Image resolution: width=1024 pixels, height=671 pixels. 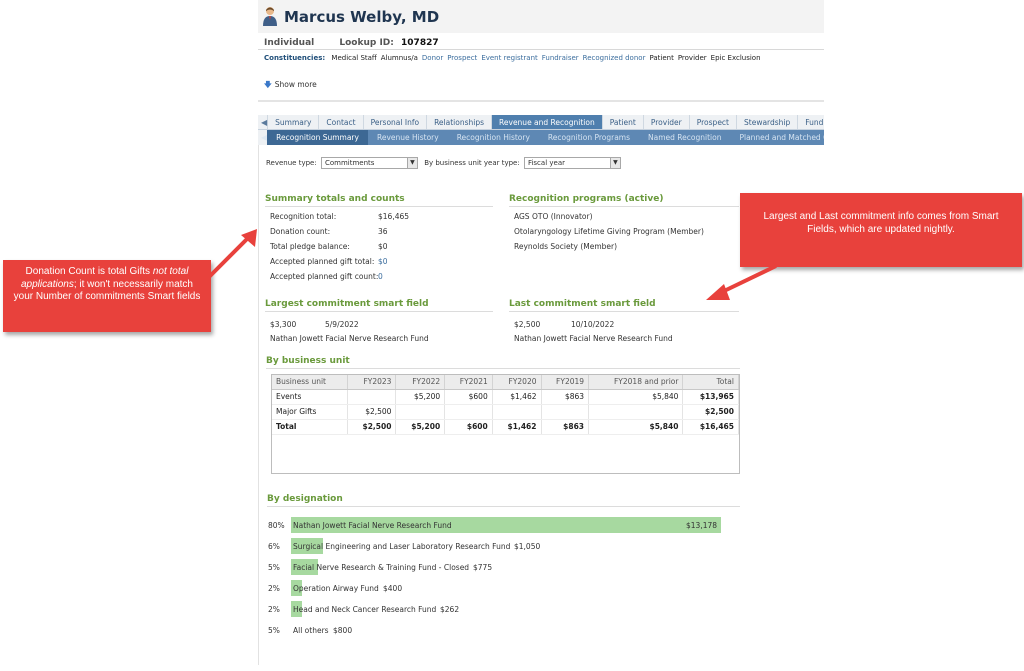 What do you see at coordinates (586, 199) in the screenshot?
I see `programs-title: Recognition programs (active)` at bounding box center [586, 199].